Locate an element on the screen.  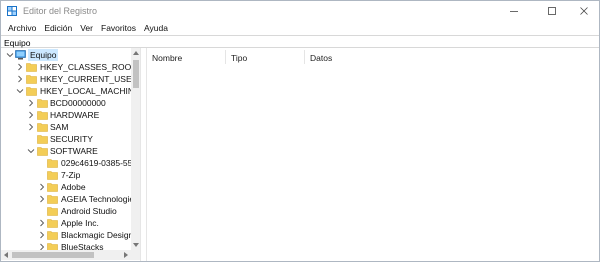
tree-node-label: HKEY_CLASSES_ROOT is located at coordinates (85, 67).